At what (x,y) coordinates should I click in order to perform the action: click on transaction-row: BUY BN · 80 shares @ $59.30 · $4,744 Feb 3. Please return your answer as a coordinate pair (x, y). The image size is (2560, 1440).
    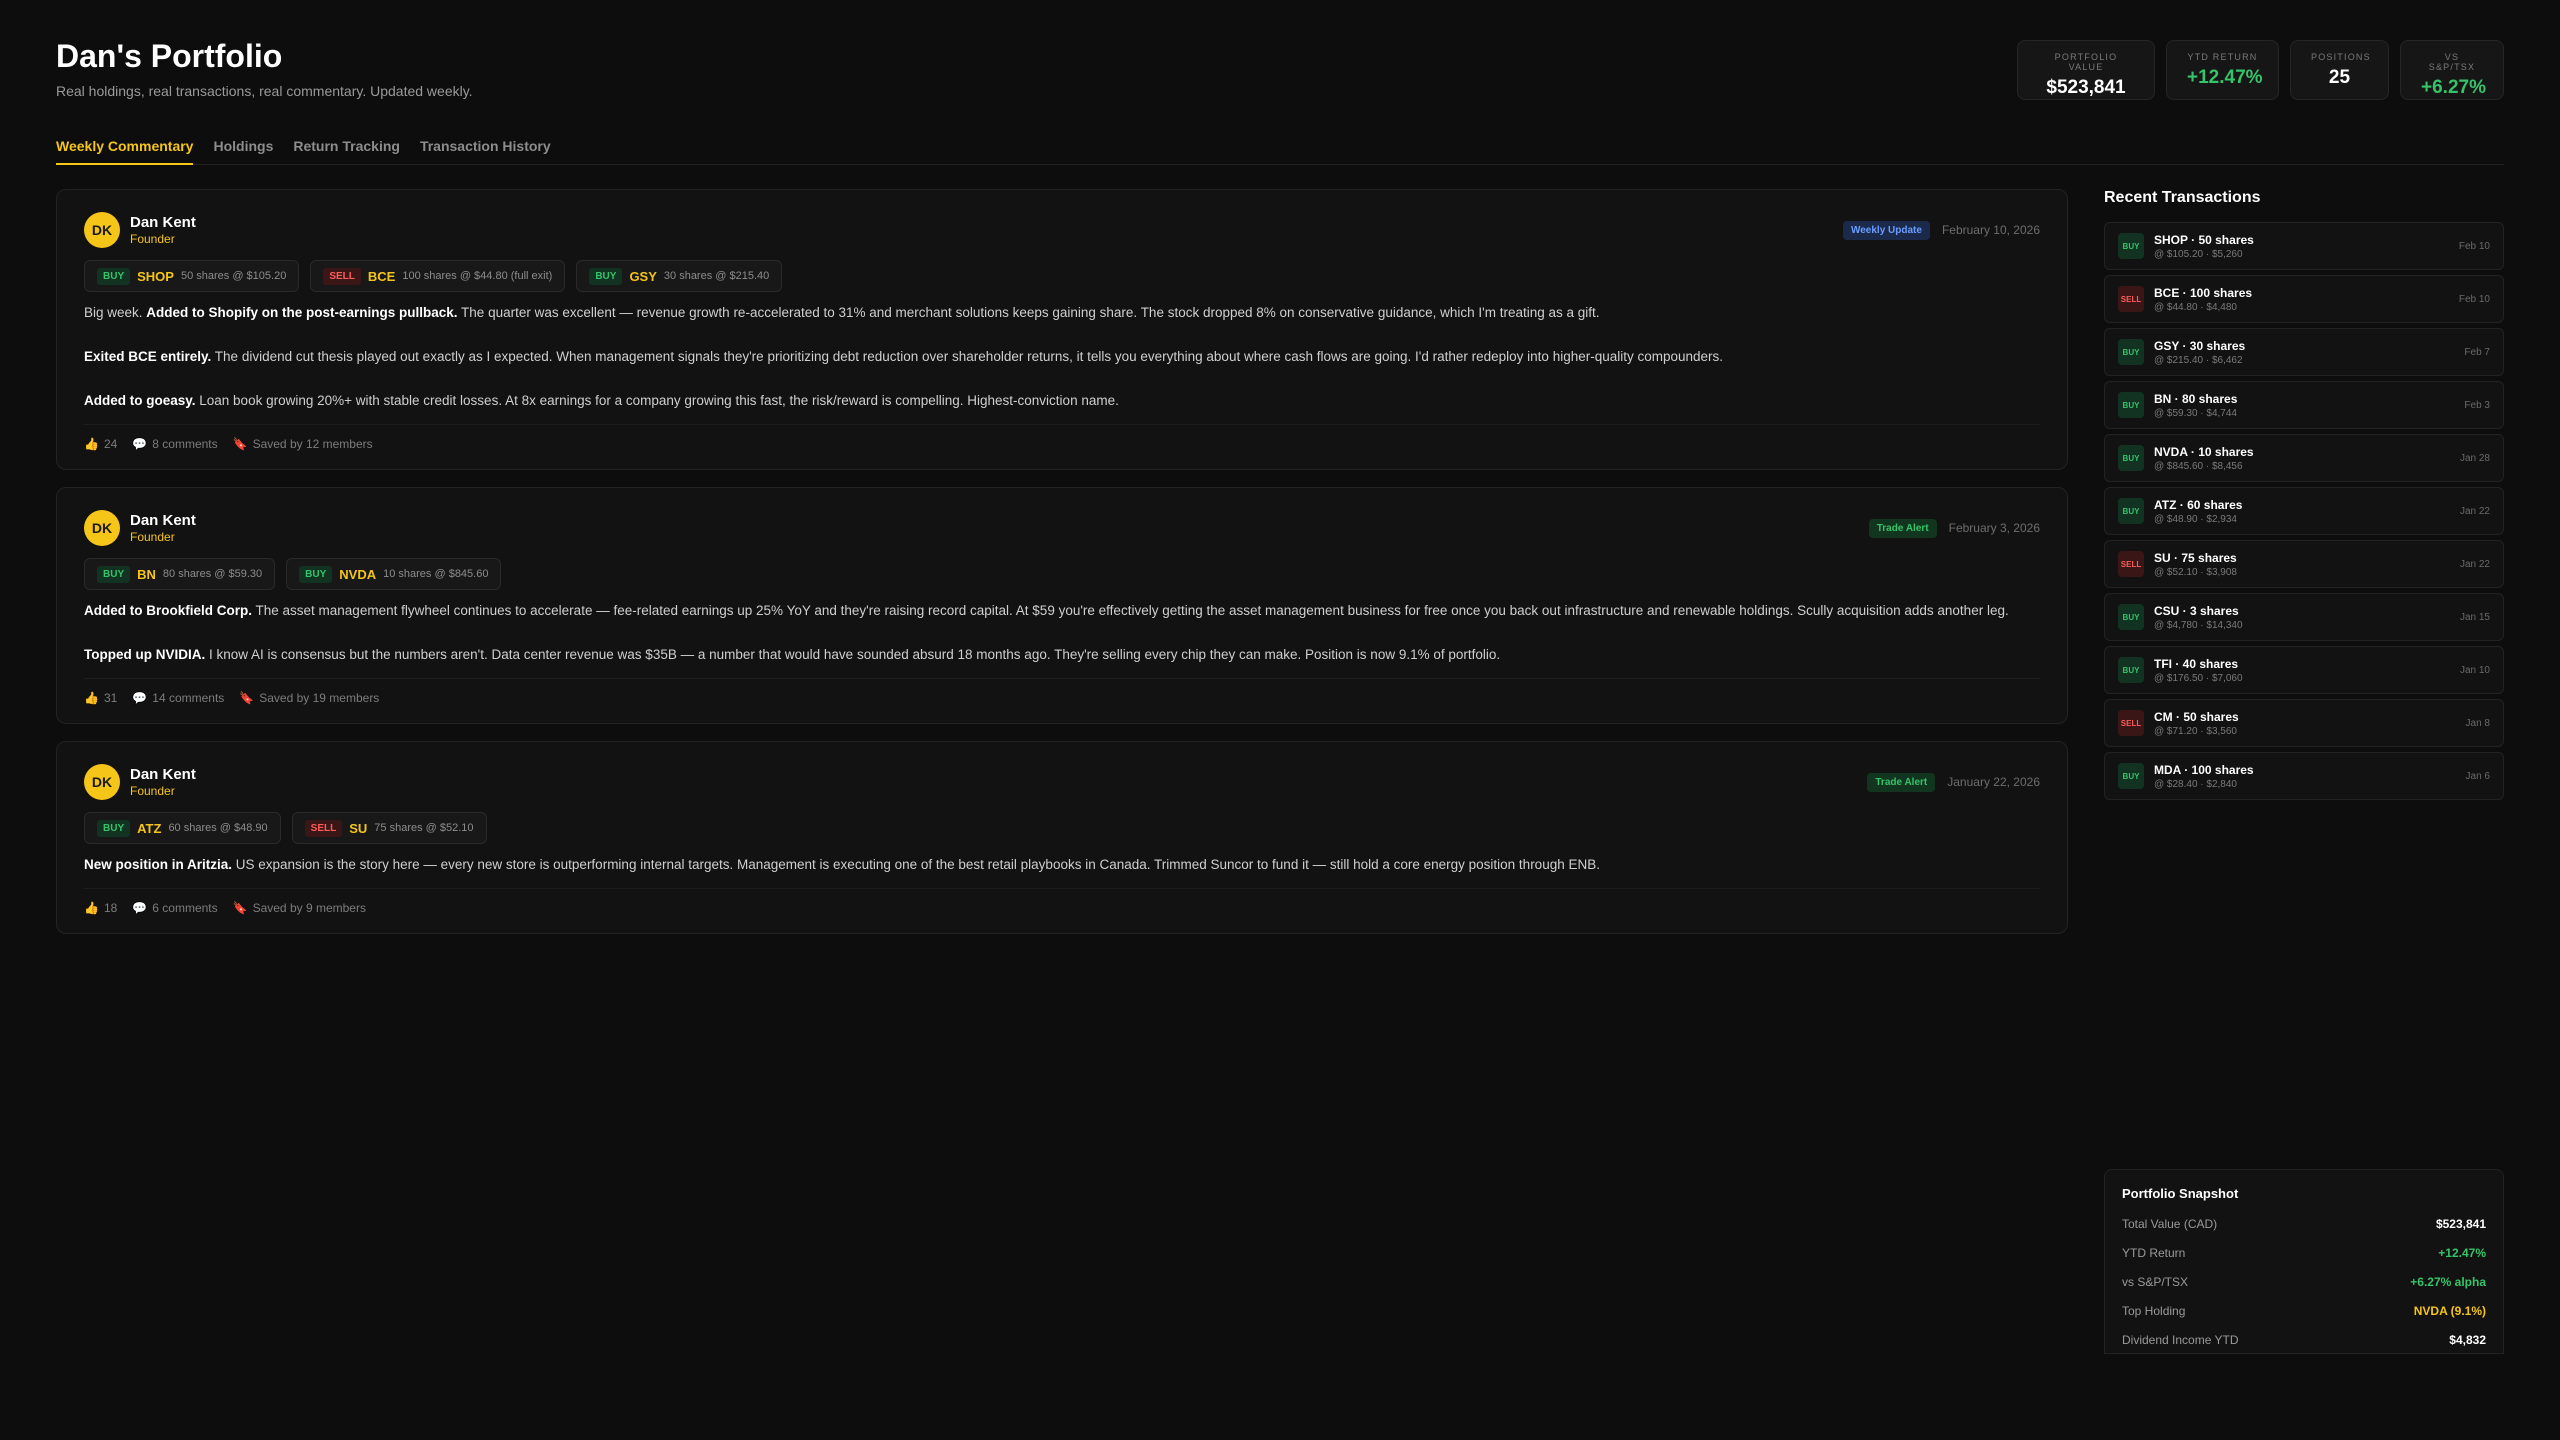
    Looking at the image, I should click on (2304, 405).